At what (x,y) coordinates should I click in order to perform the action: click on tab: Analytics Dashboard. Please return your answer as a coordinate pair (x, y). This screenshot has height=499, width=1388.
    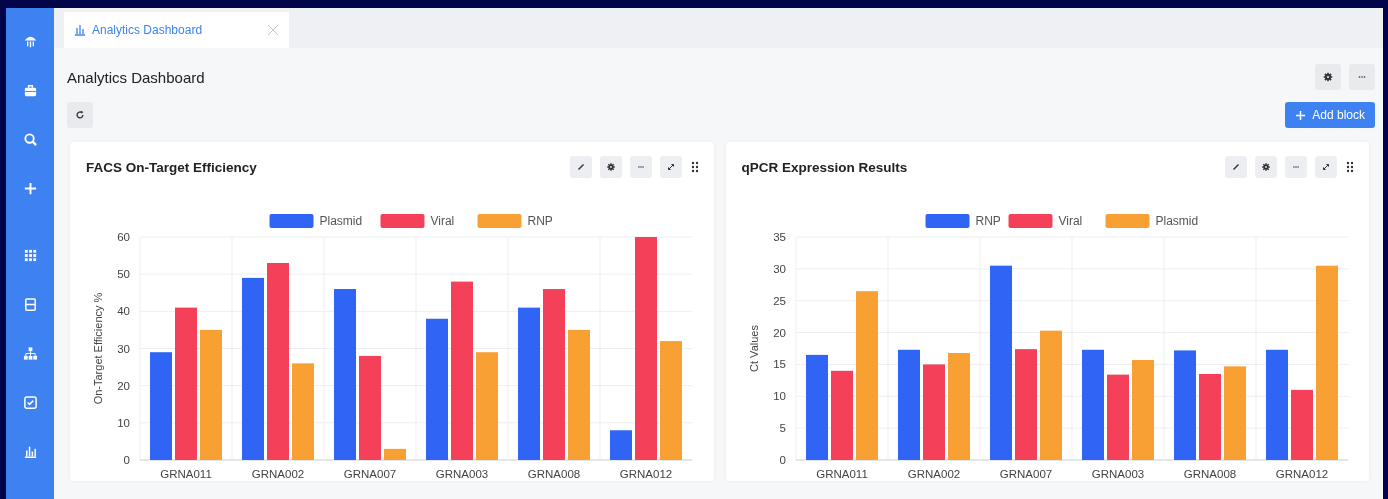
    Looking at the image, I should click on (176, 30).